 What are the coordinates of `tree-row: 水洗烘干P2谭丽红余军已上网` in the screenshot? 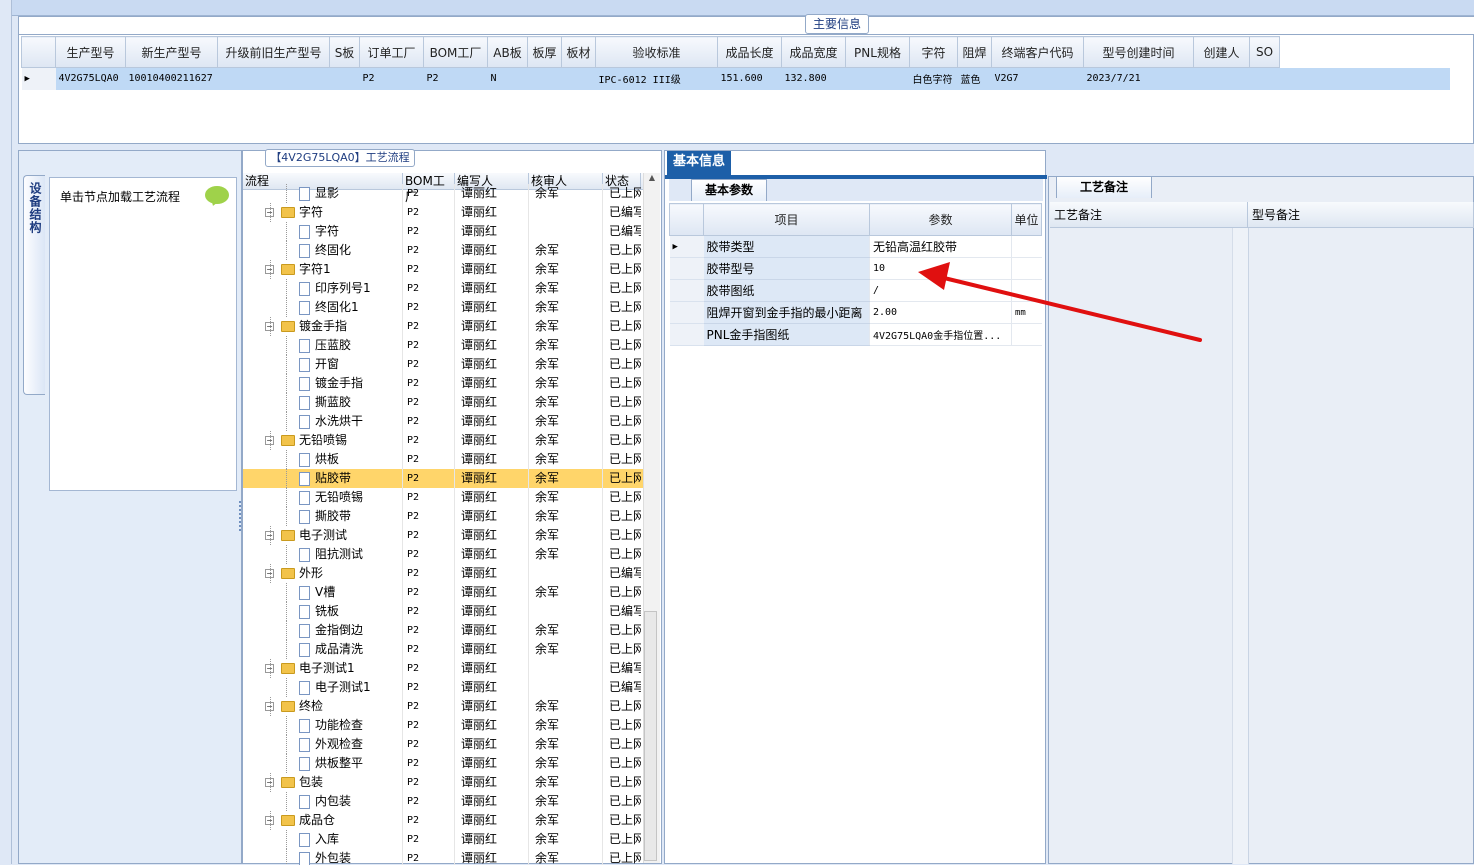 It's located at (443, 421).